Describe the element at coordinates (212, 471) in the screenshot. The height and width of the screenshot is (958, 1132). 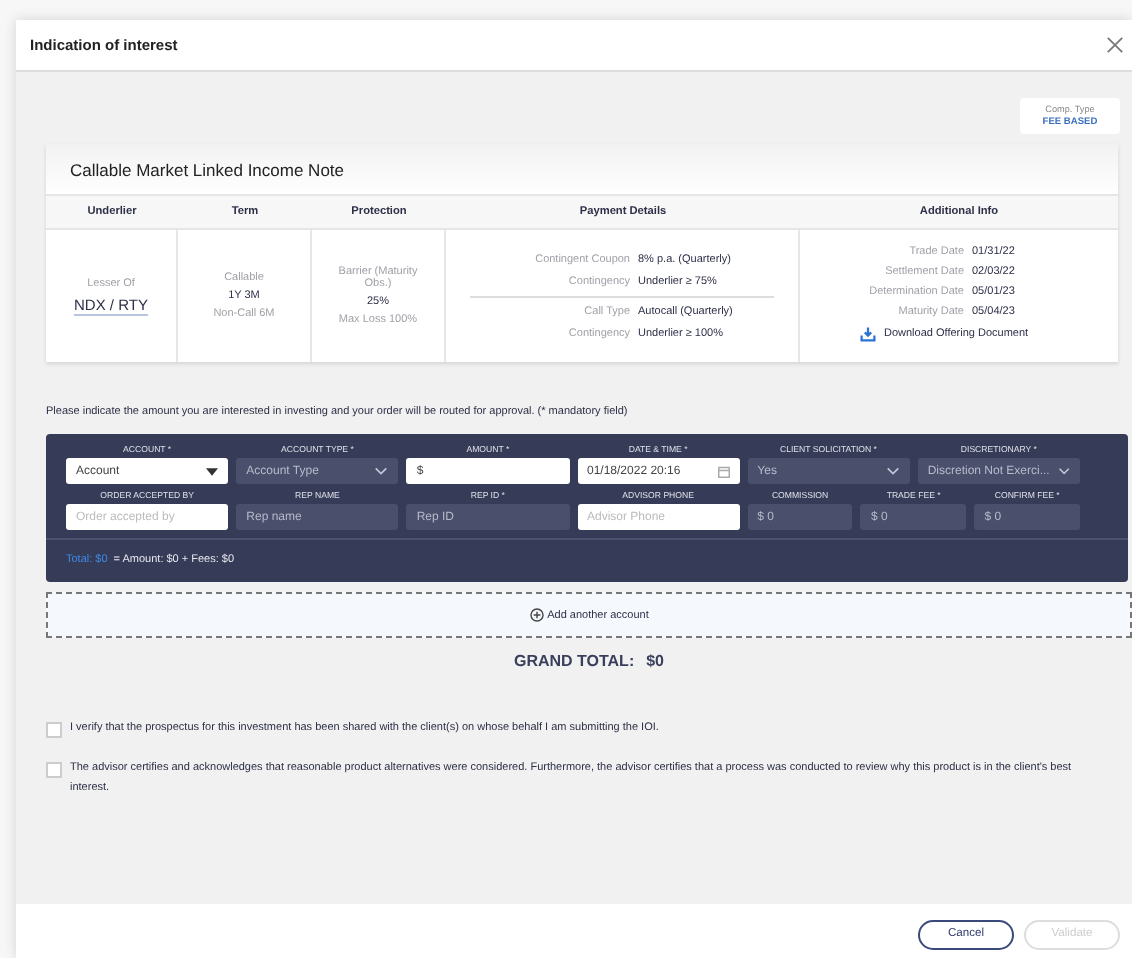
I see `caret-icon` at that location.